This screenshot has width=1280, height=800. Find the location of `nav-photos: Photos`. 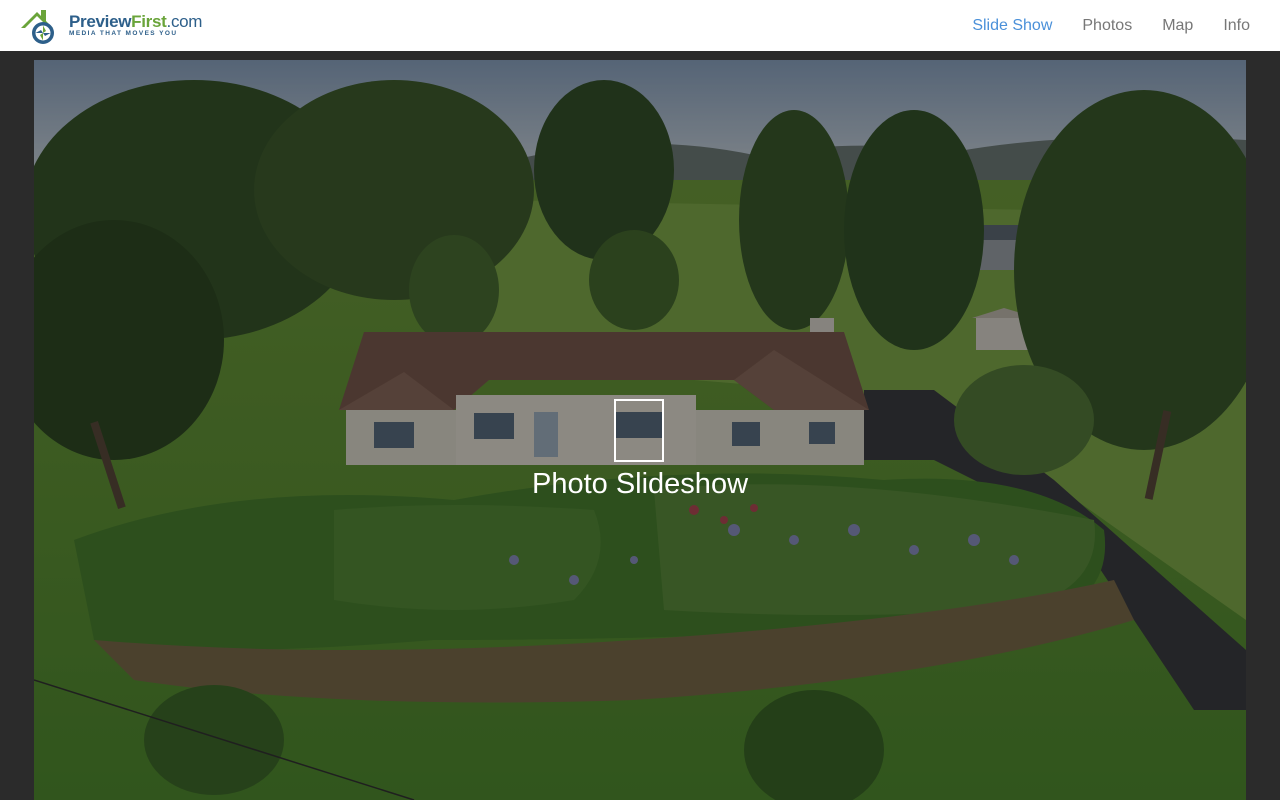

nav-photos: Photos is located at coordinates (1107, 26).